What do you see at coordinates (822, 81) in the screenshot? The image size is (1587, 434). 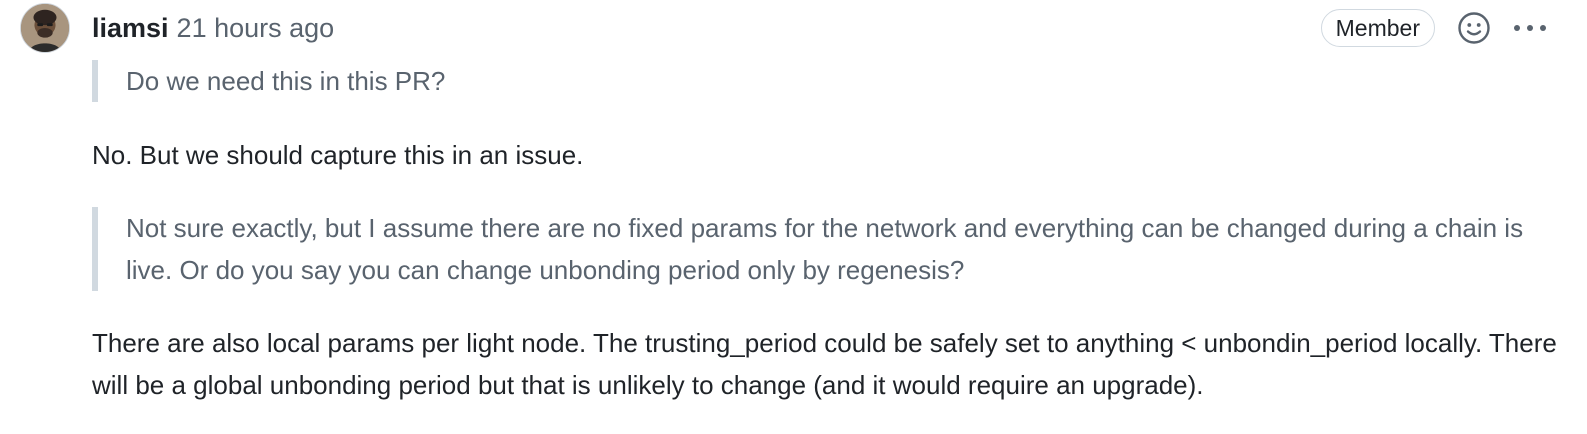 I see `blockquote: Do we need this in this PR?` at bounding box center [822, 81].